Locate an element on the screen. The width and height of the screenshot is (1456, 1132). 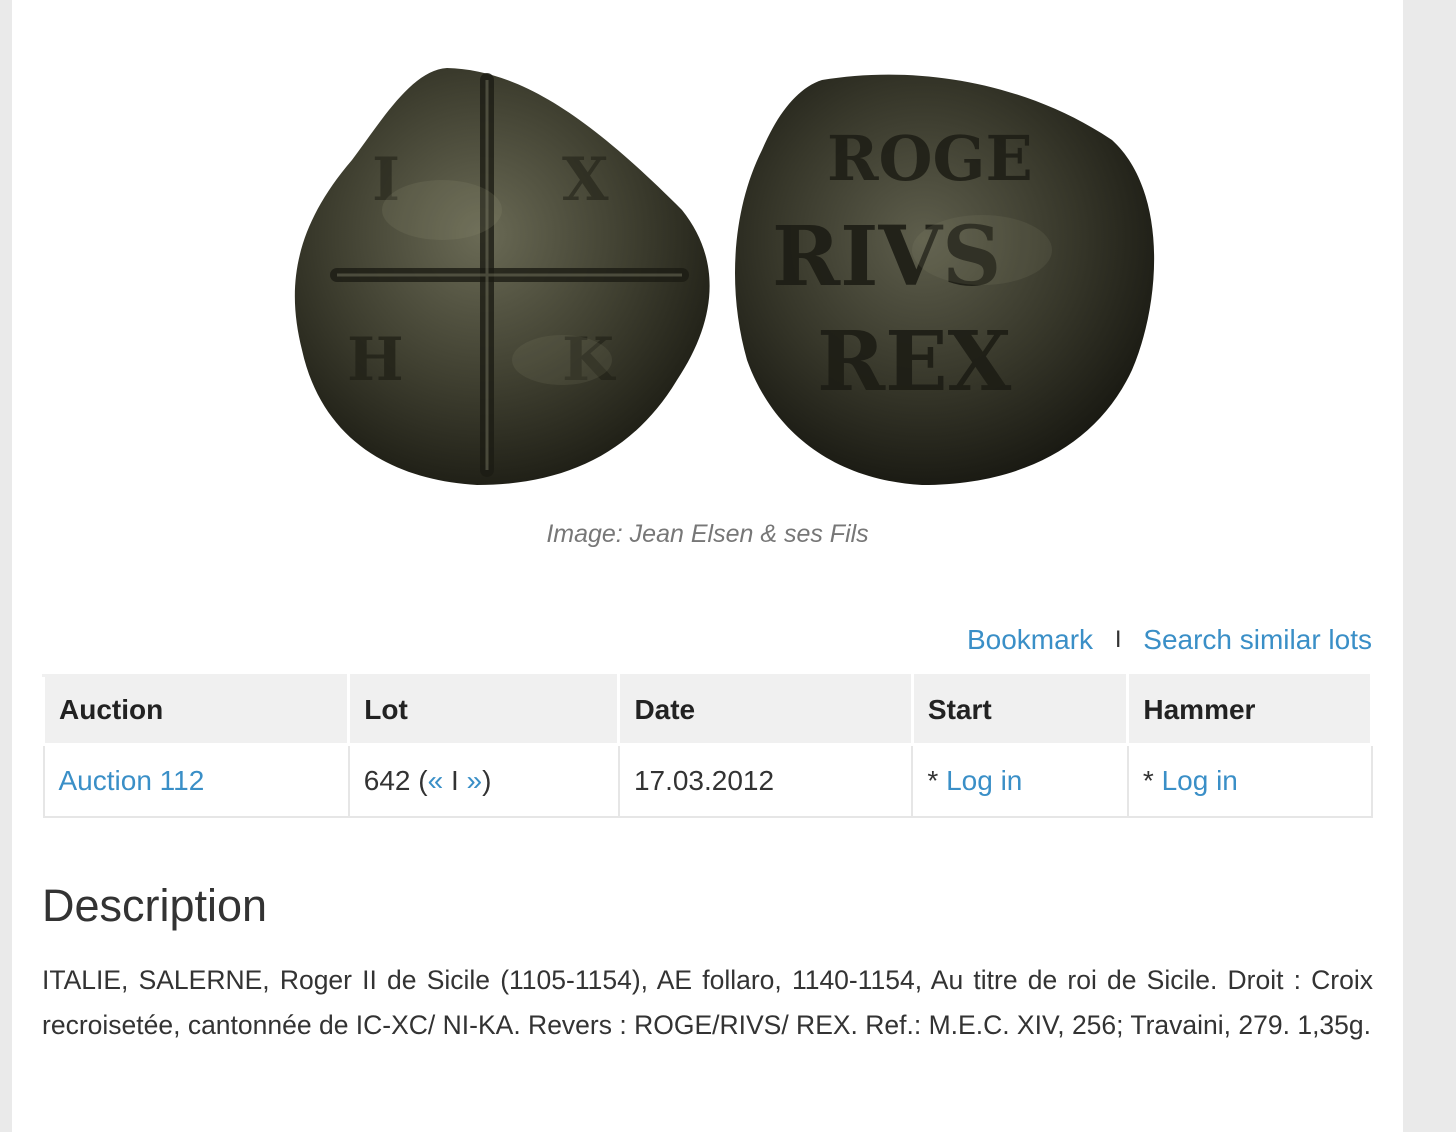
lot-actions: Bookmark I Search similar lots is located at coordinates (1169, 640).